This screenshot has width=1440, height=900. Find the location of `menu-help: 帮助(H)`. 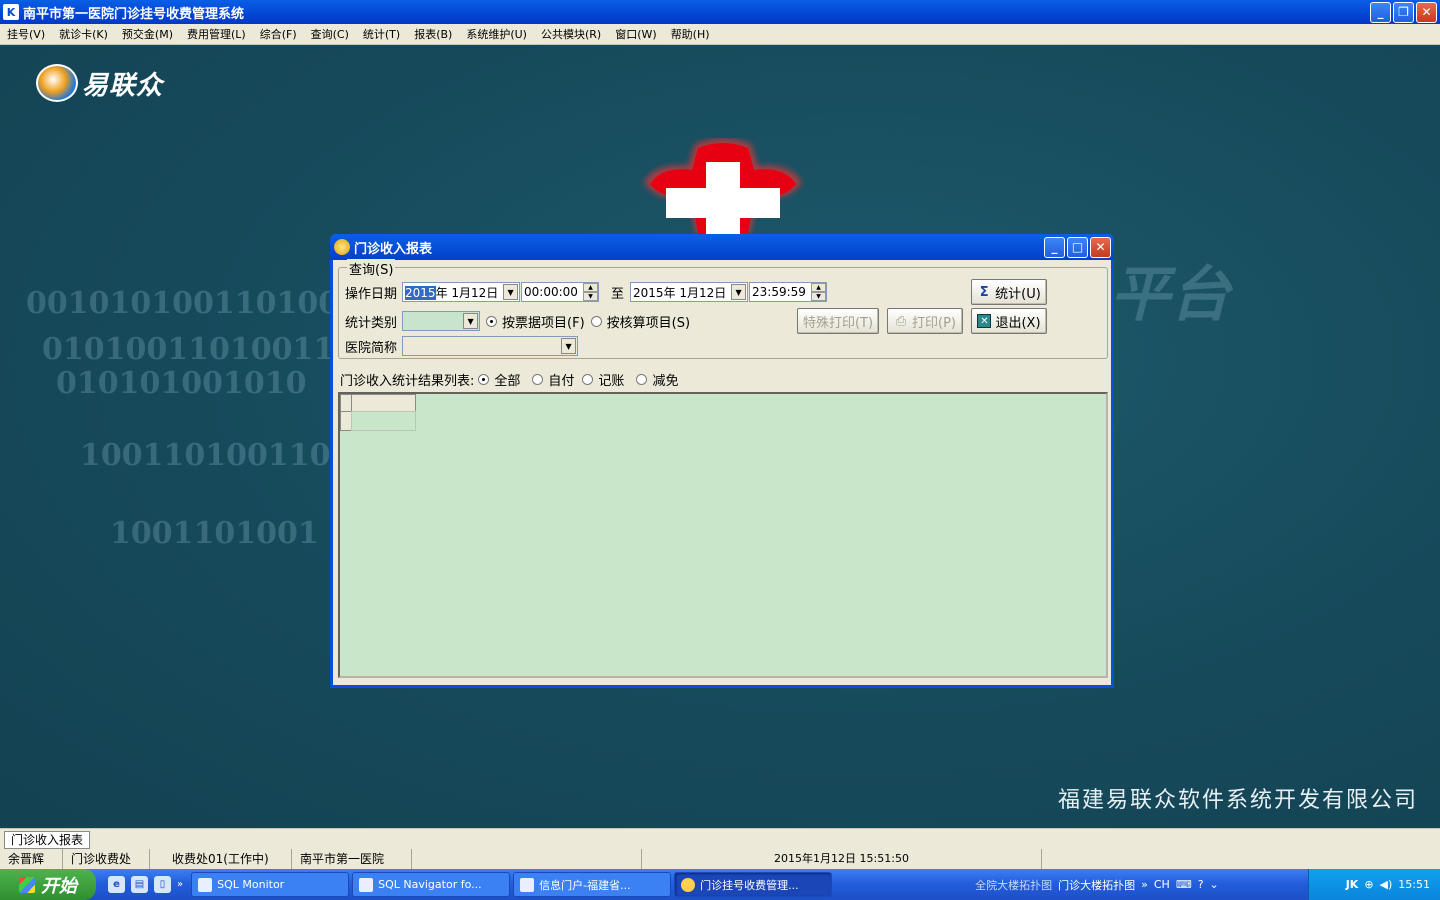

menu-help: 帮助(H) is located at coordinates (690, 34).